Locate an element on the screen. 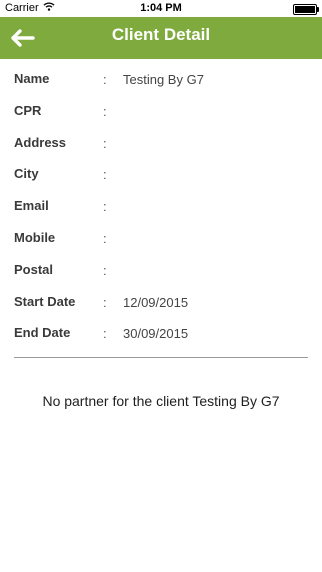 The width and height of the screenshot is (322, 572). detail-label: Name is located at coordinates (32, 78).